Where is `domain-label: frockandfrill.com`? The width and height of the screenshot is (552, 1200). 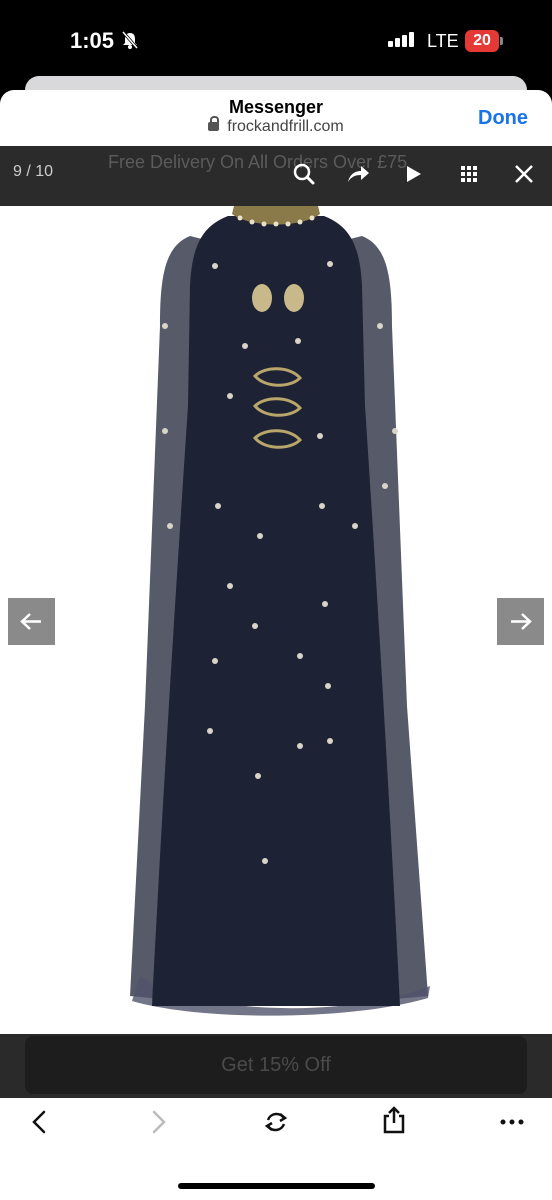
domain-label: frockandfrill.com is located at coordinates (285, 126).